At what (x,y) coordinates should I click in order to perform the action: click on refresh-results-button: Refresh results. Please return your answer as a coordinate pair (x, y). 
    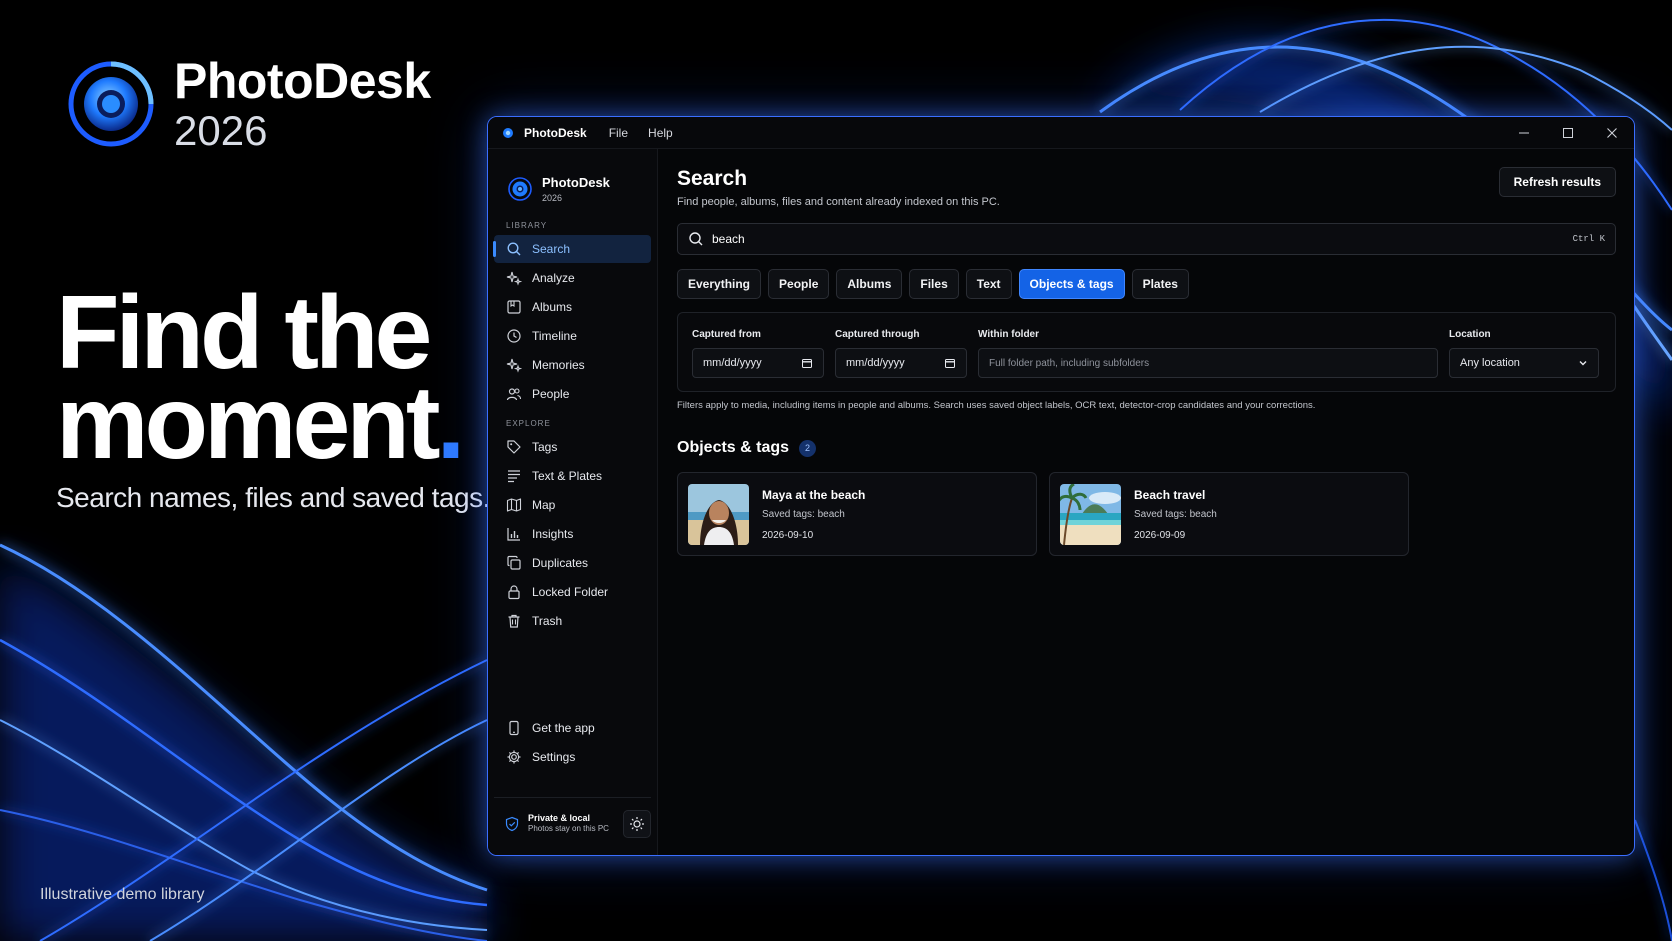
    Looking at the image, I should click on (1557, 182).